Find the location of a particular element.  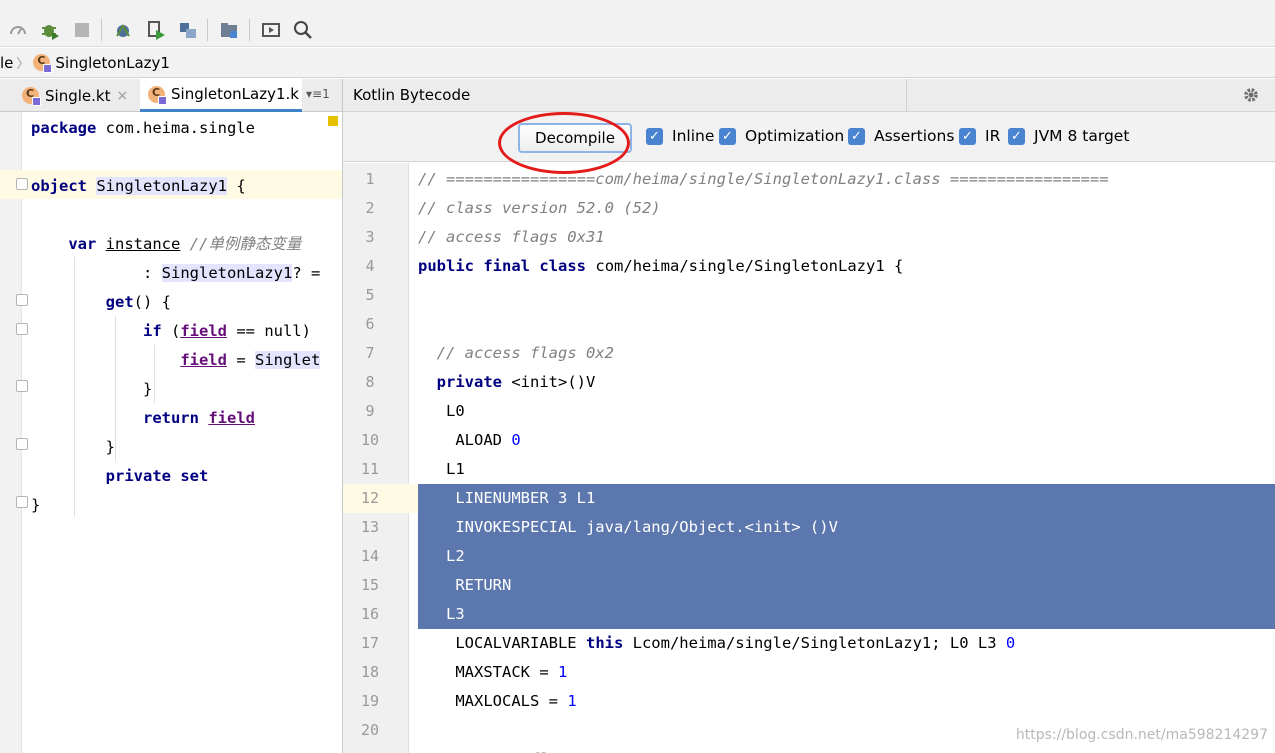

code-token: { is located at coordinates (236, 186).